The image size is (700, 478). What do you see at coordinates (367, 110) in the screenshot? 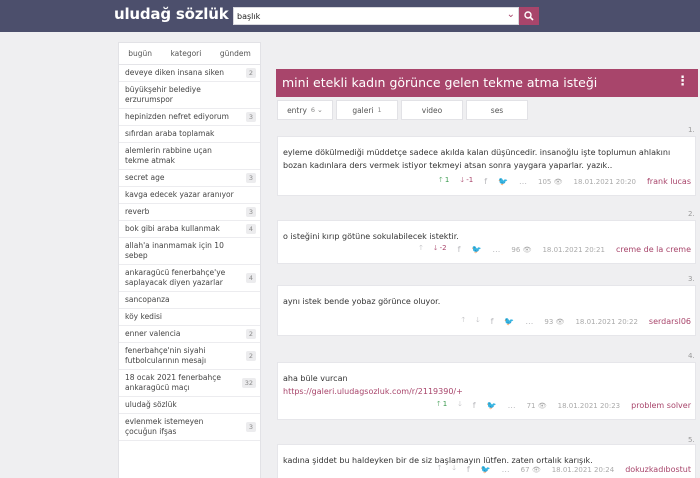
I see `tab-galeri: galeri 1` at bounding box center [367, 110].